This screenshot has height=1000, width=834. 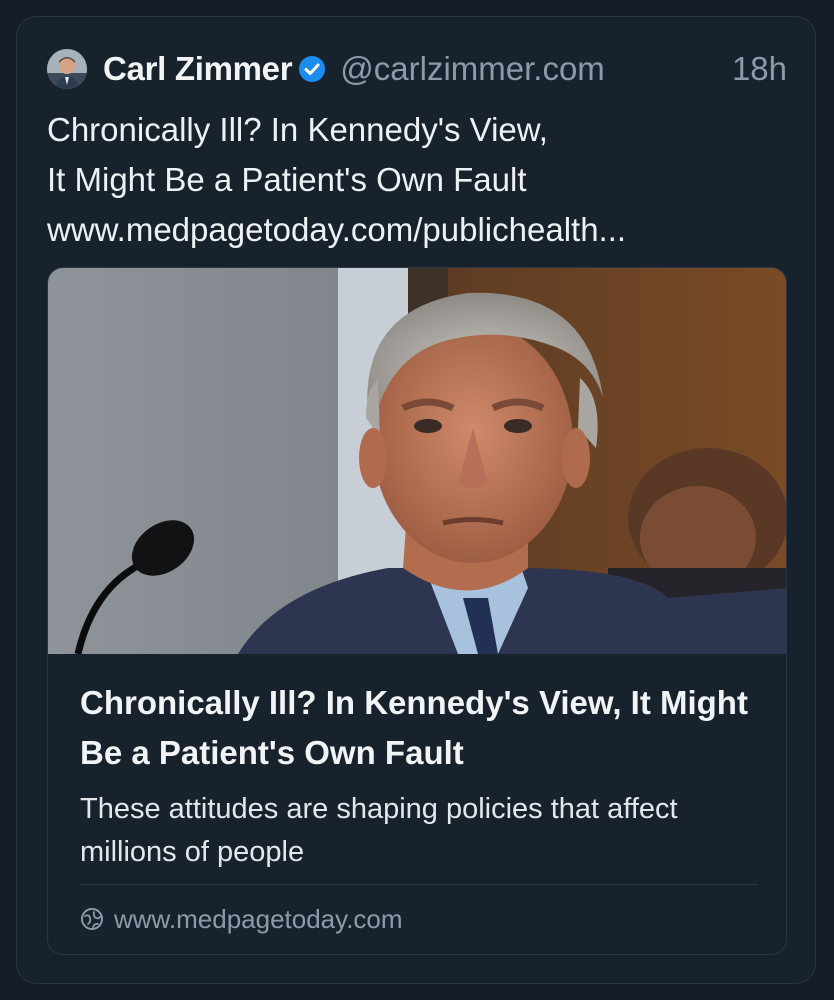 What do you see at coordinates (297, 129) in the screenshot?
I see `post-text-line: Chronically Ill? In Kennedy's View,` at bounding box center [297, 129].